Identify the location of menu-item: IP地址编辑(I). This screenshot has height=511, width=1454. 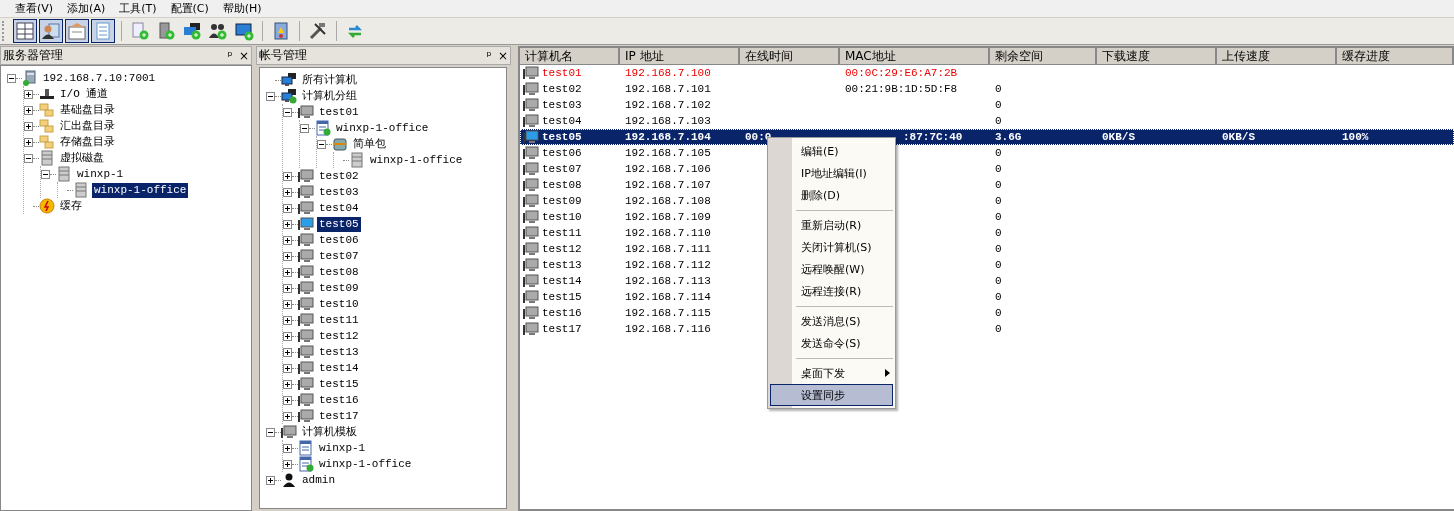
(831, 173).